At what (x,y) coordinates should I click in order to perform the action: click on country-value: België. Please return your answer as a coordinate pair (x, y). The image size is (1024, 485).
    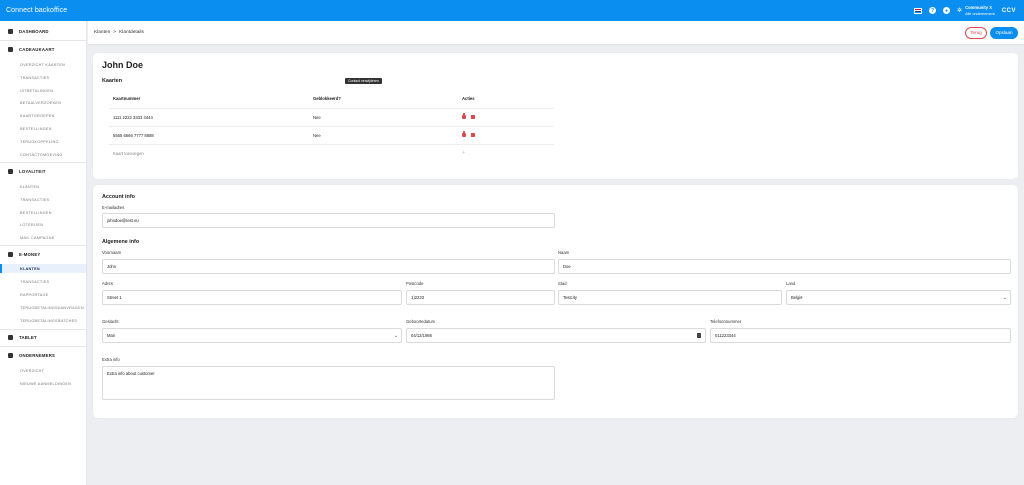
    Looking at the image, I should click on (797, 297).